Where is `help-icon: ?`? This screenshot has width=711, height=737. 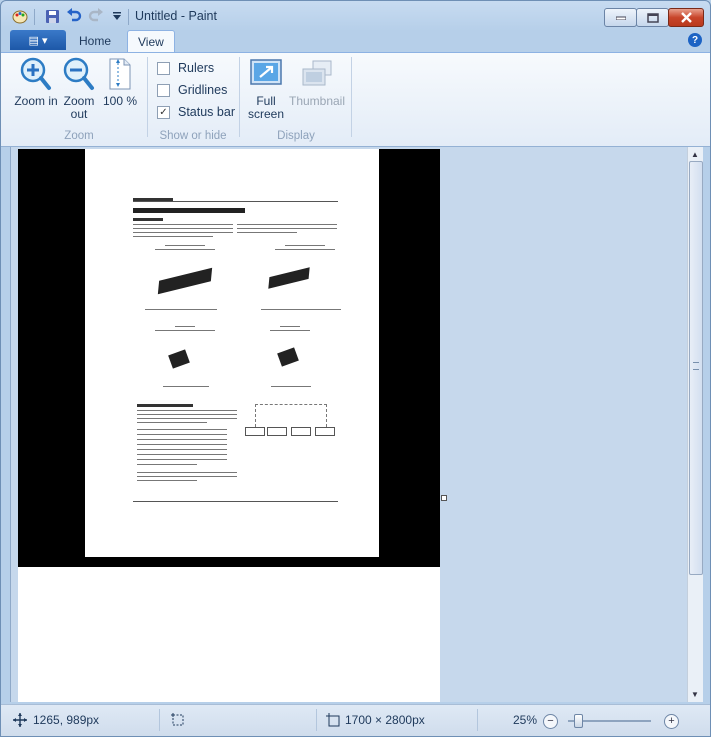
help-icon: ? is located at coordinates (695, 40).